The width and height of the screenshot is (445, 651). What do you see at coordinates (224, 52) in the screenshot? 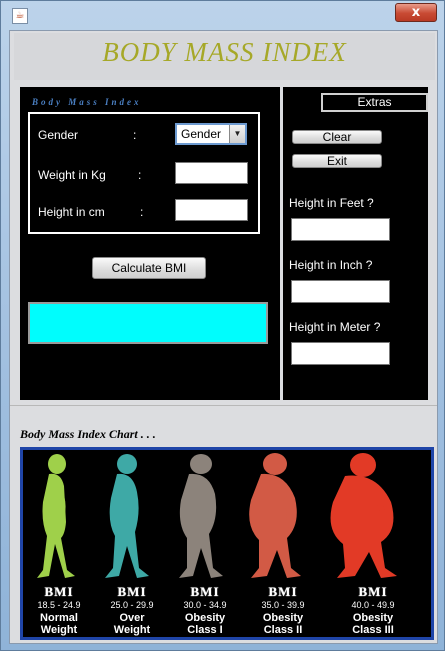
I see `app-title: BODY MASS INDEX` at bounding box center [224, 52].